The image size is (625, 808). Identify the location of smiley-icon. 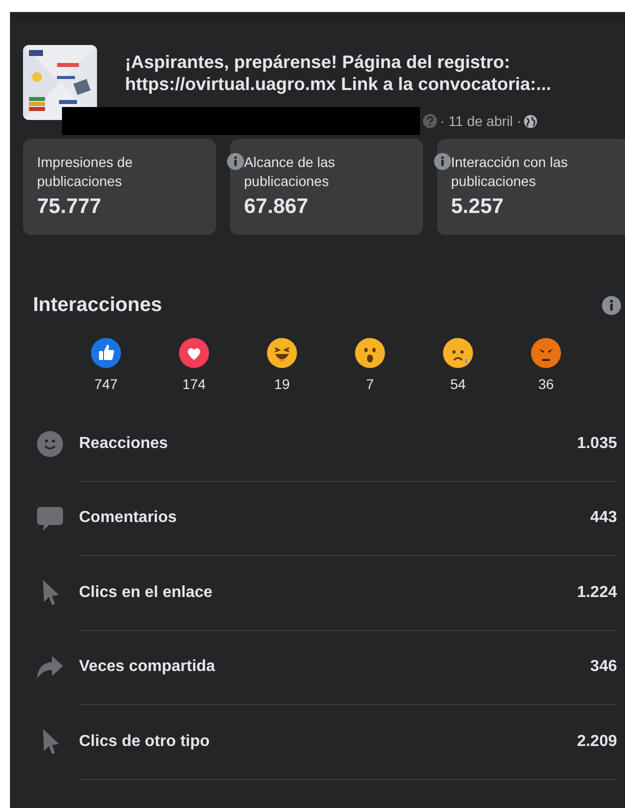
(50, 444).